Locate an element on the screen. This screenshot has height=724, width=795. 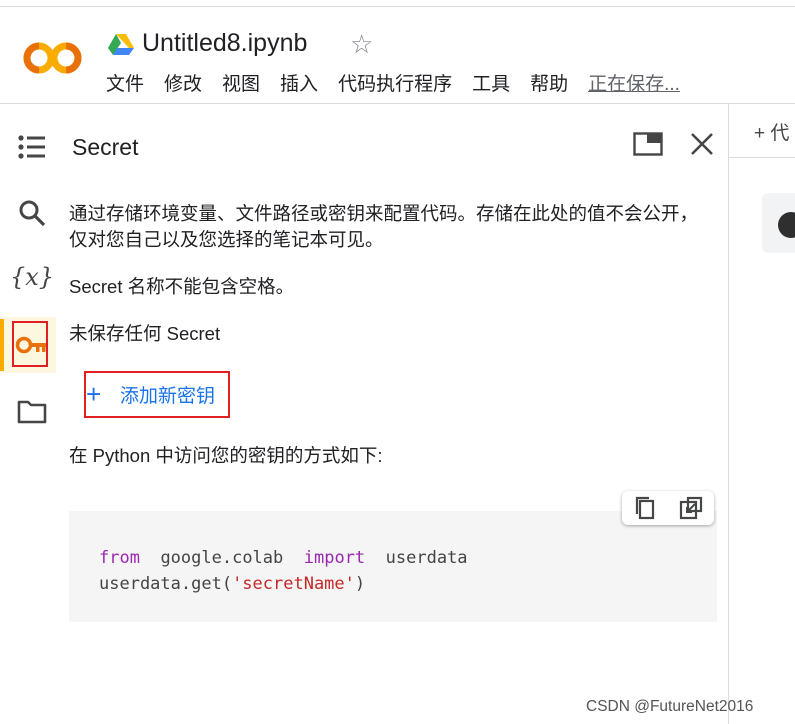
toolbar-divider is located at coordinates (762, 157).